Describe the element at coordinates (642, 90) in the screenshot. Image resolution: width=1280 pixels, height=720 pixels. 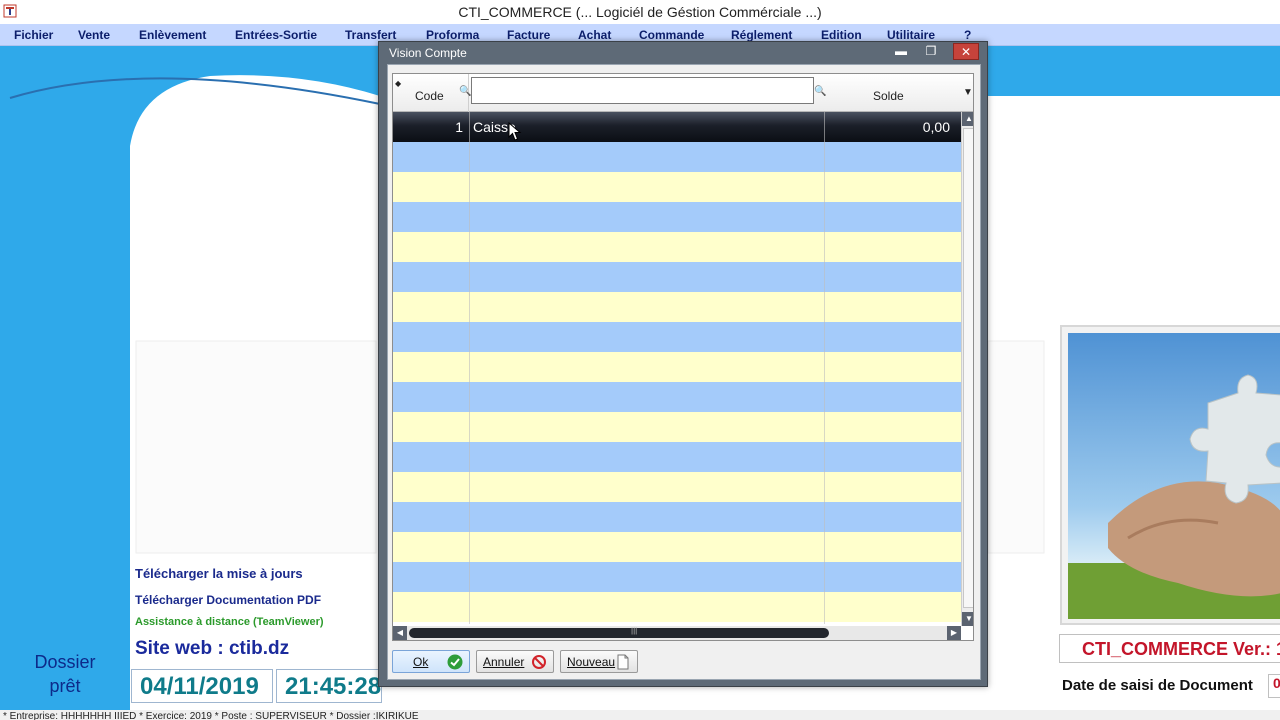
I see `search-input` at that location.